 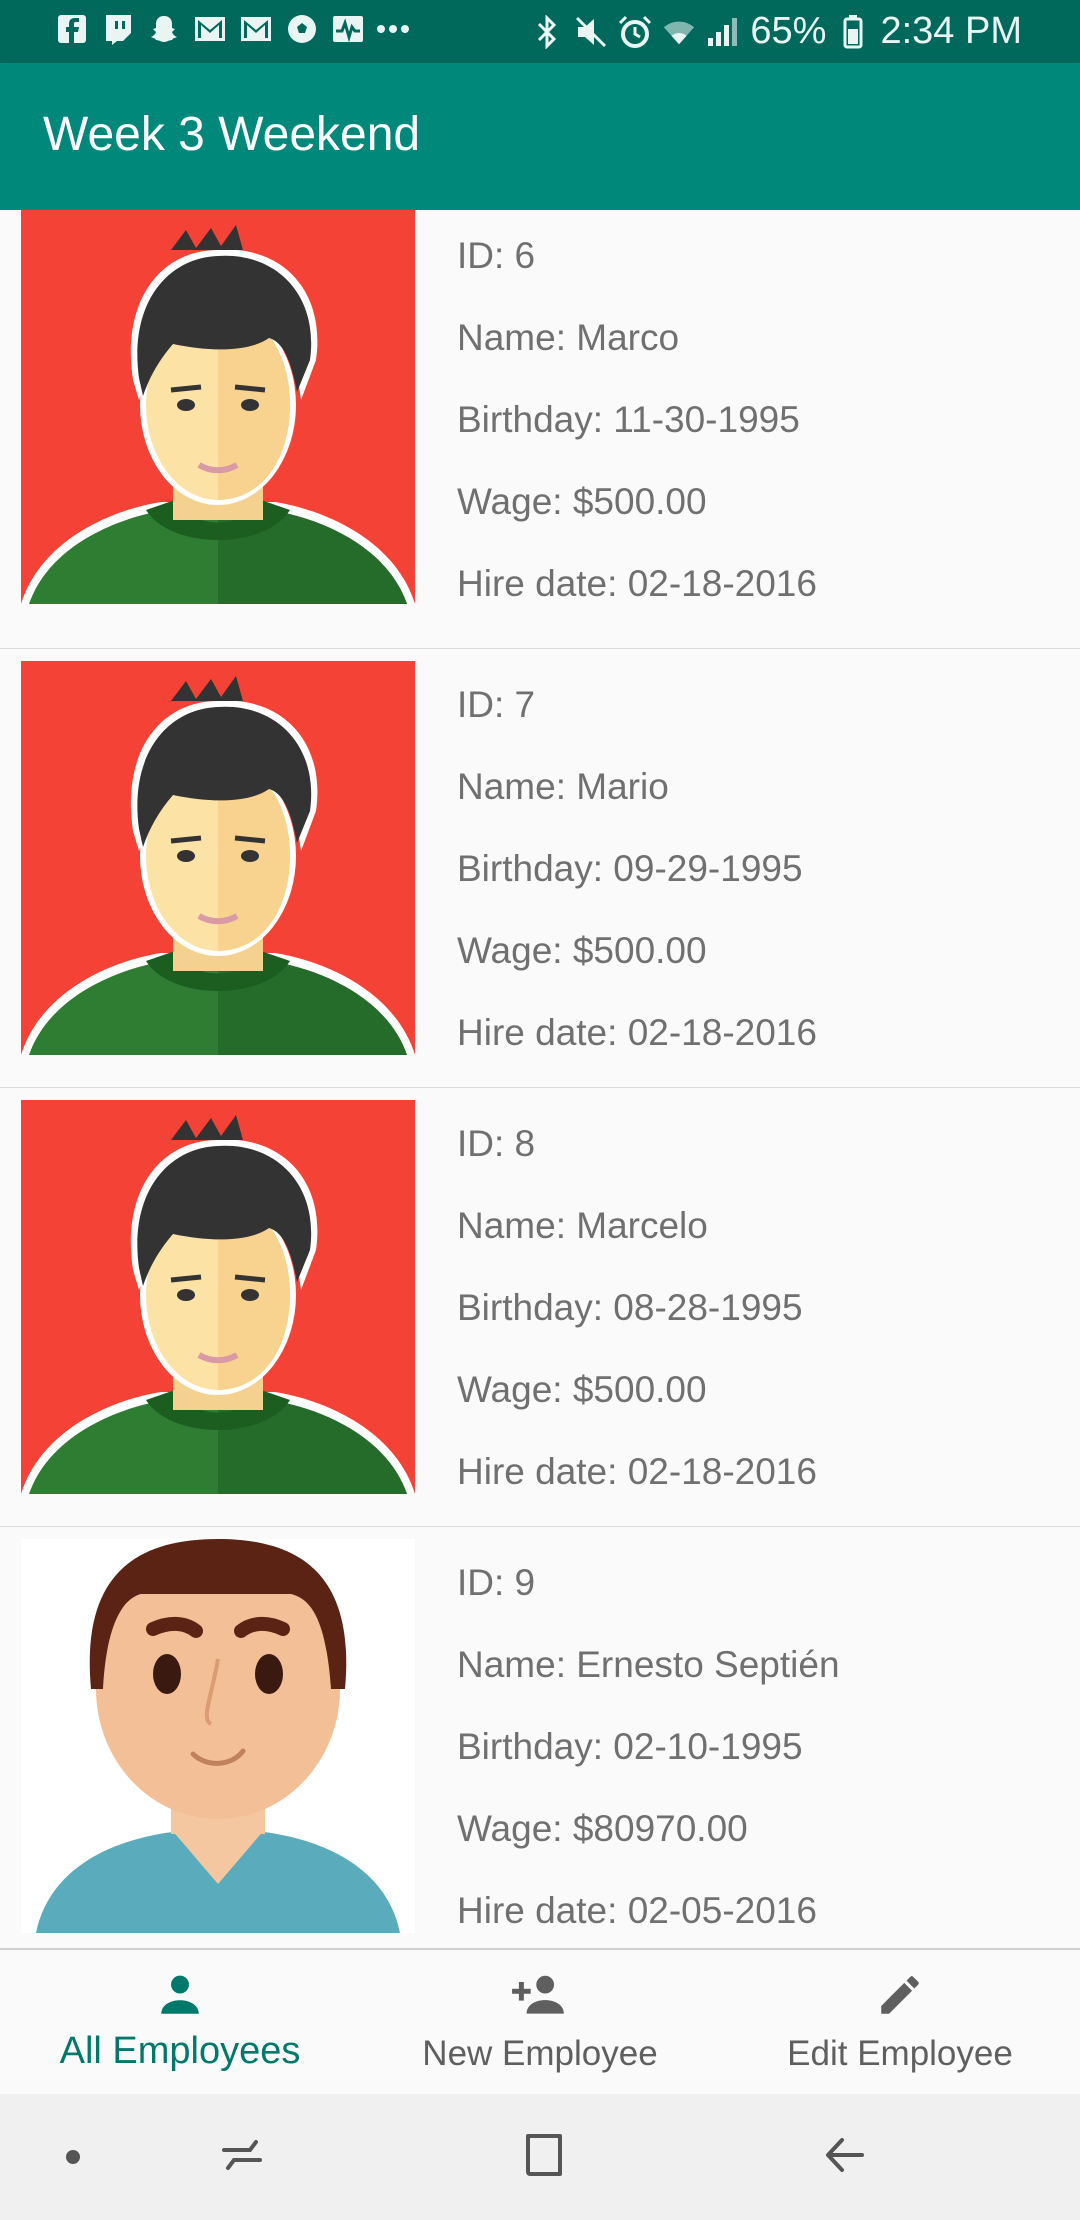 I want to click on employee-birthday: Birthday: 02-10-1995, so click(x=630, y=1746).